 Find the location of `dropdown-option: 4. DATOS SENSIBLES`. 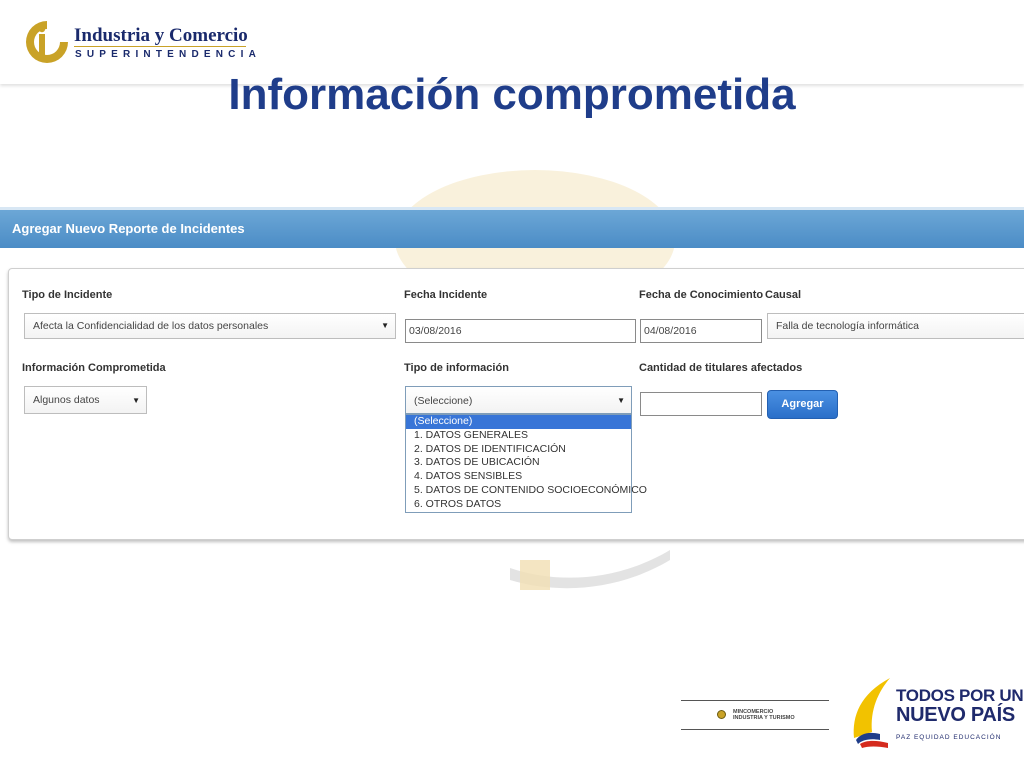

dropdown-option: 4. DATOS SENSIBLES is located at coordinates (518, 477).